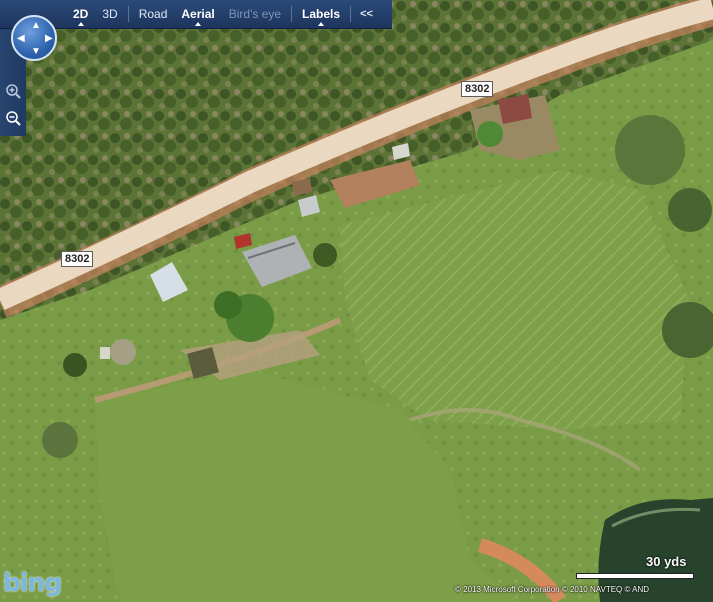  Describe the element at coordinates (109, 14) in the screenshot. I see `tab-3d: 3D` at that location.